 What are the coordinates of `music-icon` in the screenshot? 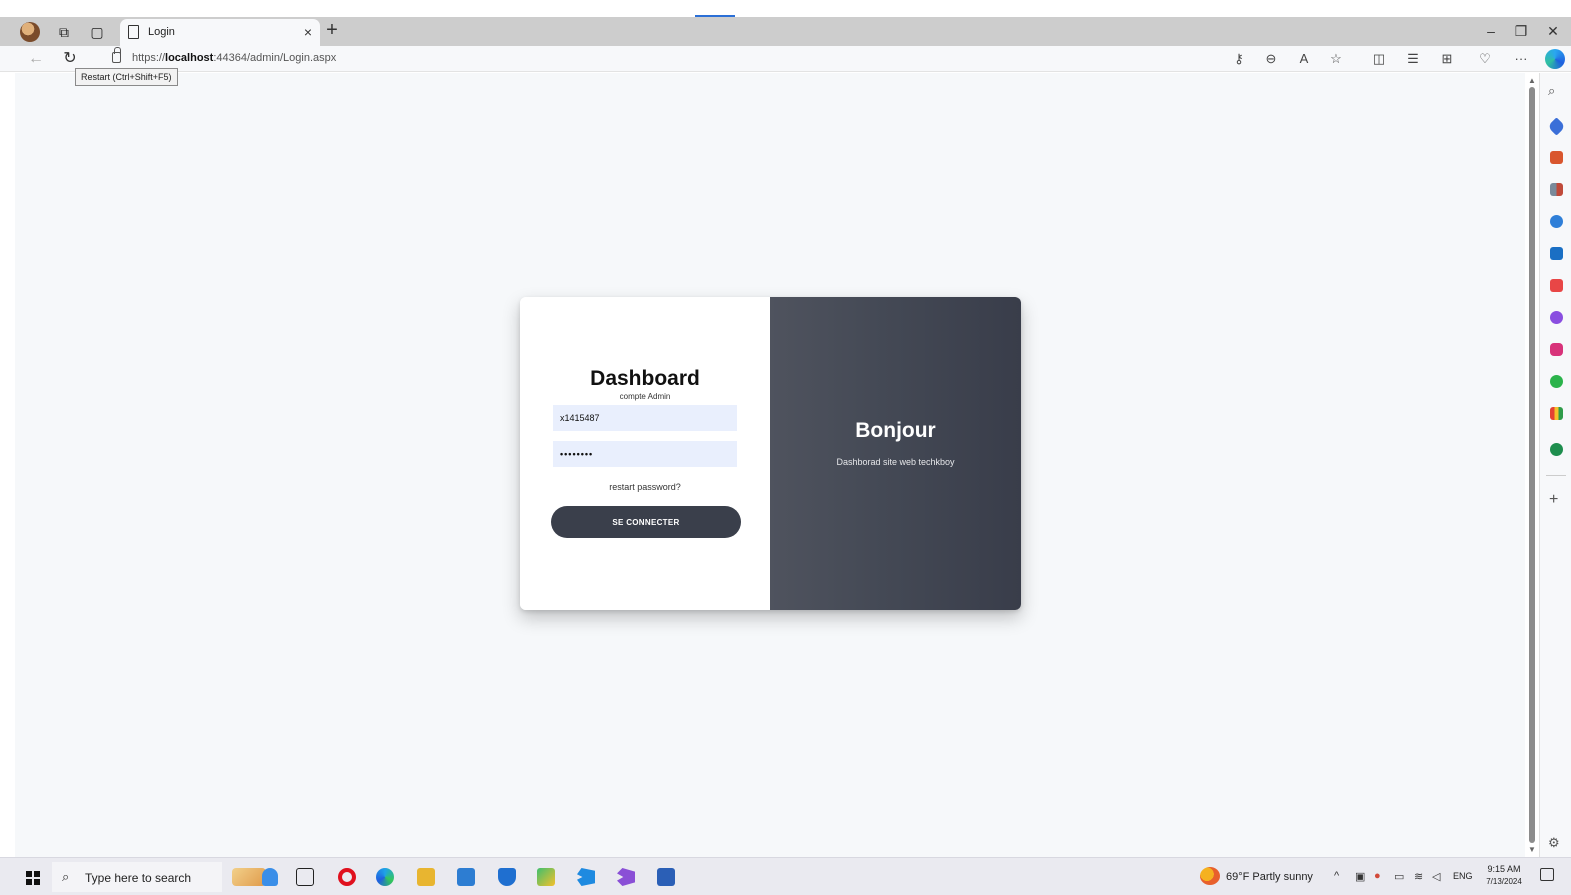 It's located at (1556, 285).